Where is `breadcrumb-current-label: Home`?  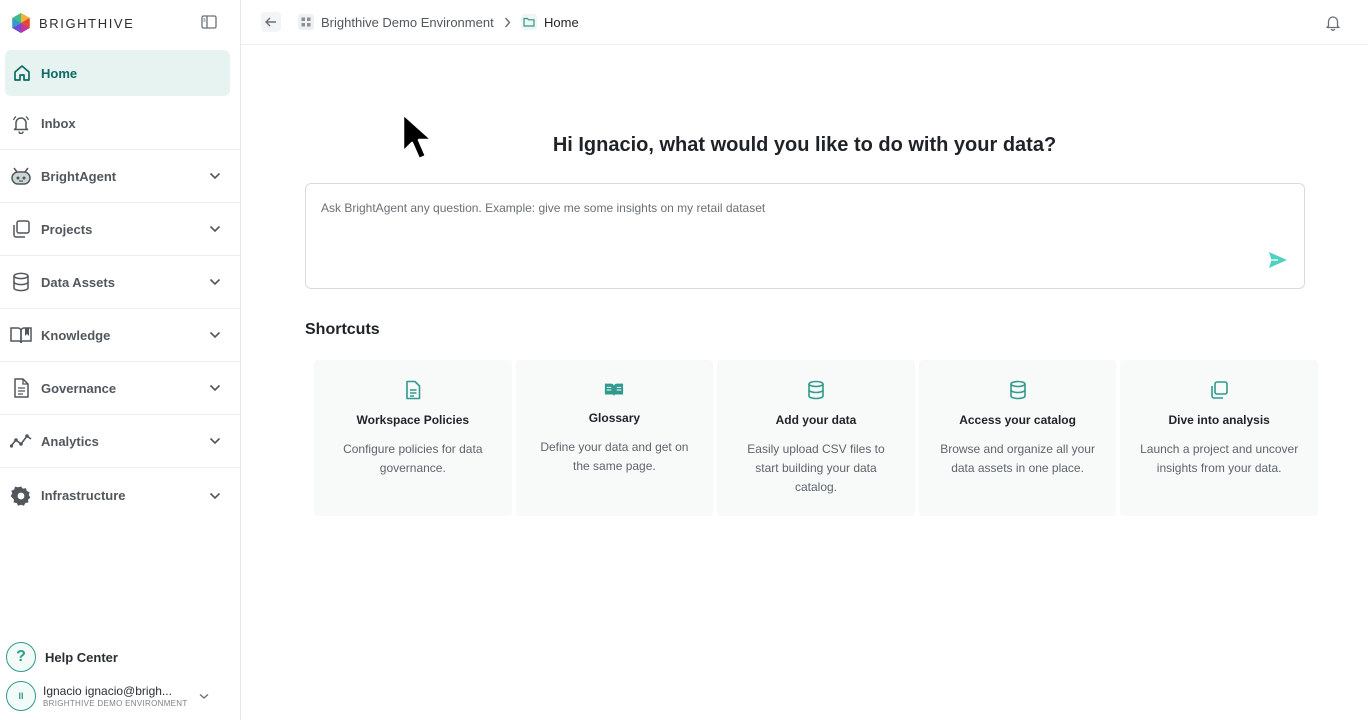 breadcrumb-current-label: Home is located at coordinates (561, 22).